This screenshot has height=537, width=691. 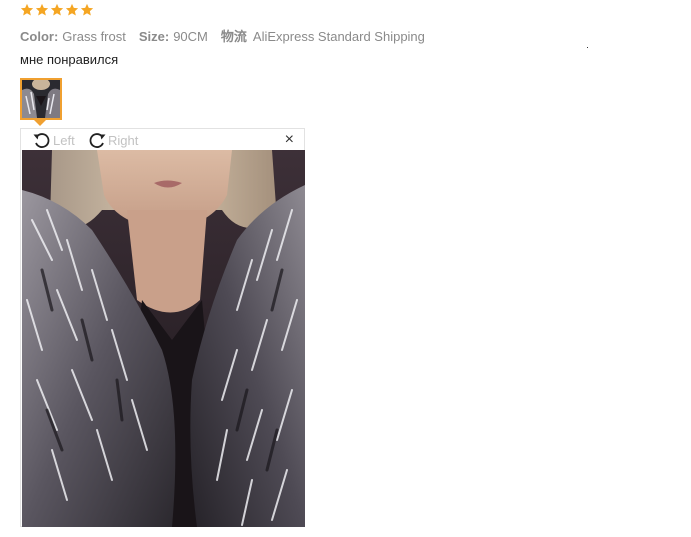 What do you see at coordinates (64, 140) in the screenshot?
I see `rotate-left-label: Left` at bounding box center [64, 140].